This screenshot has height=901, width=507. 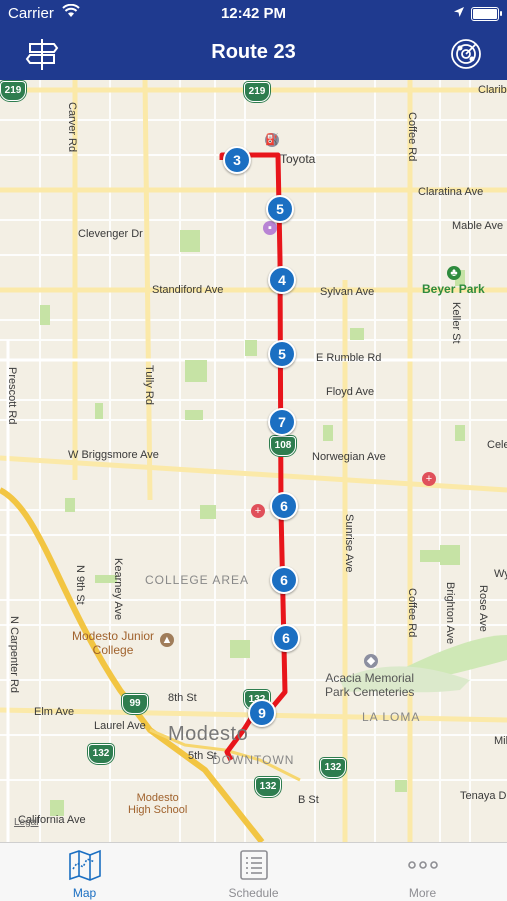 What do you see at coordinates (85, 865) in the screenshot?
I see `map-icon` at bounding box center [85, 865].